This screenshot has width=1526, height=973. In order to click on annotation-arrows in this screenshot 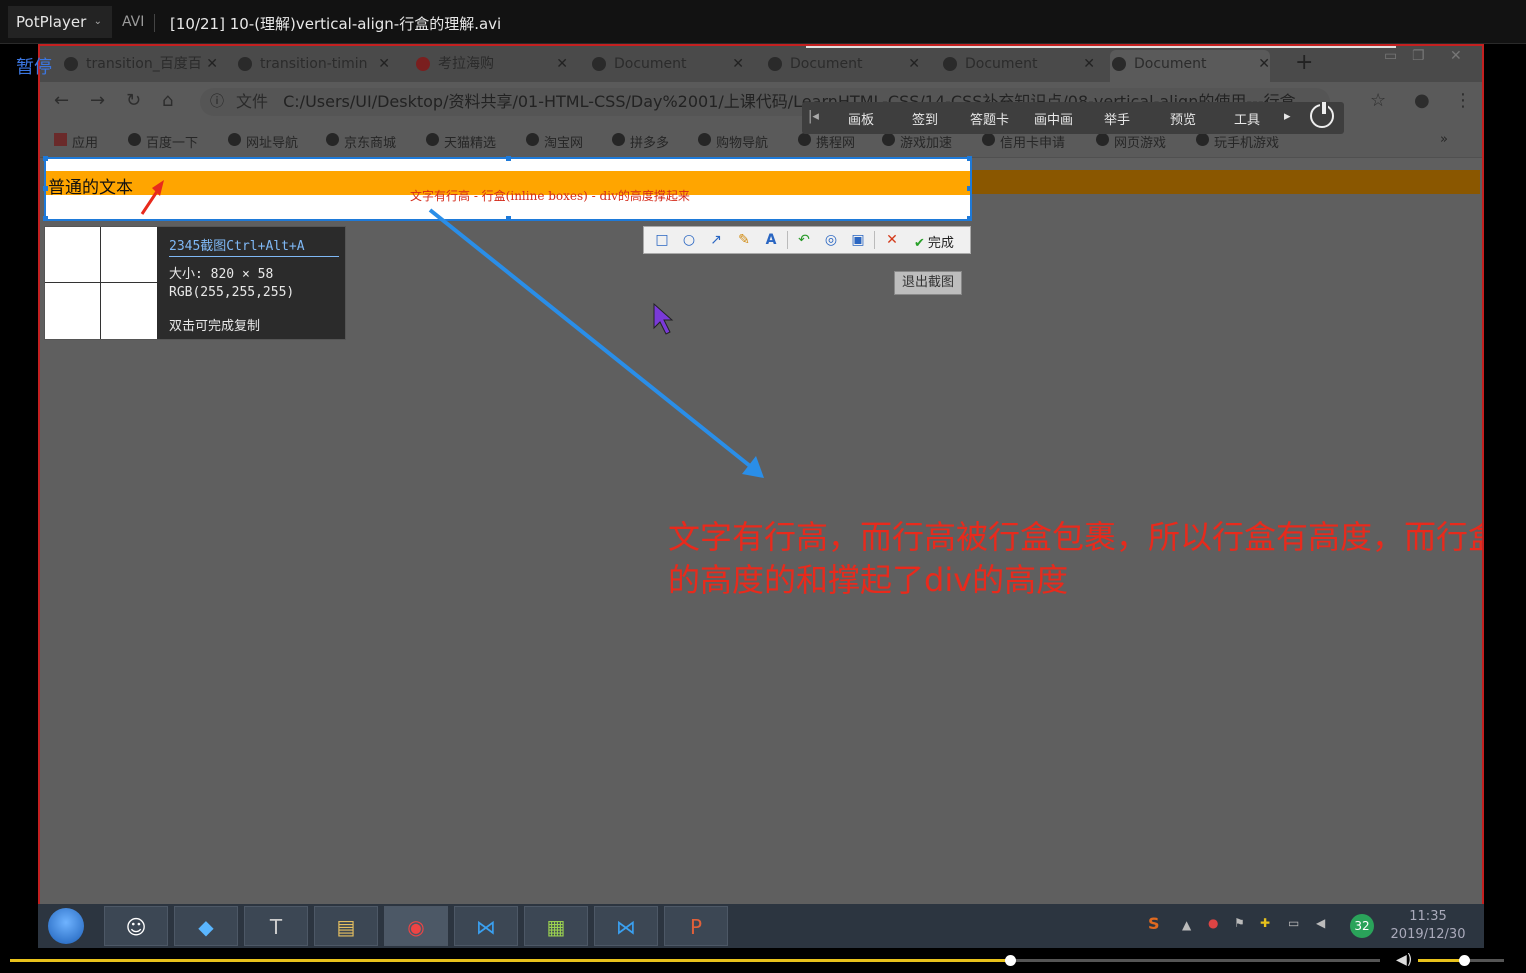, I will do `click(452, 329)`.